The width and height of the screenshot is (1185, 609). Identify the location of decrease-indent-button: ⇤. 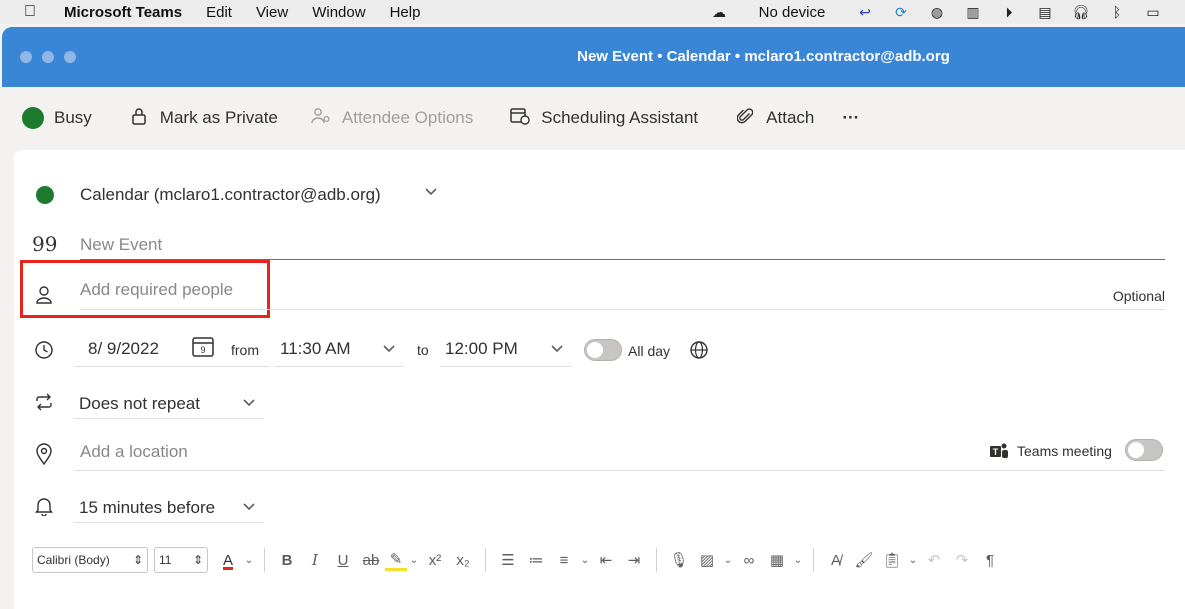
(606, 560).